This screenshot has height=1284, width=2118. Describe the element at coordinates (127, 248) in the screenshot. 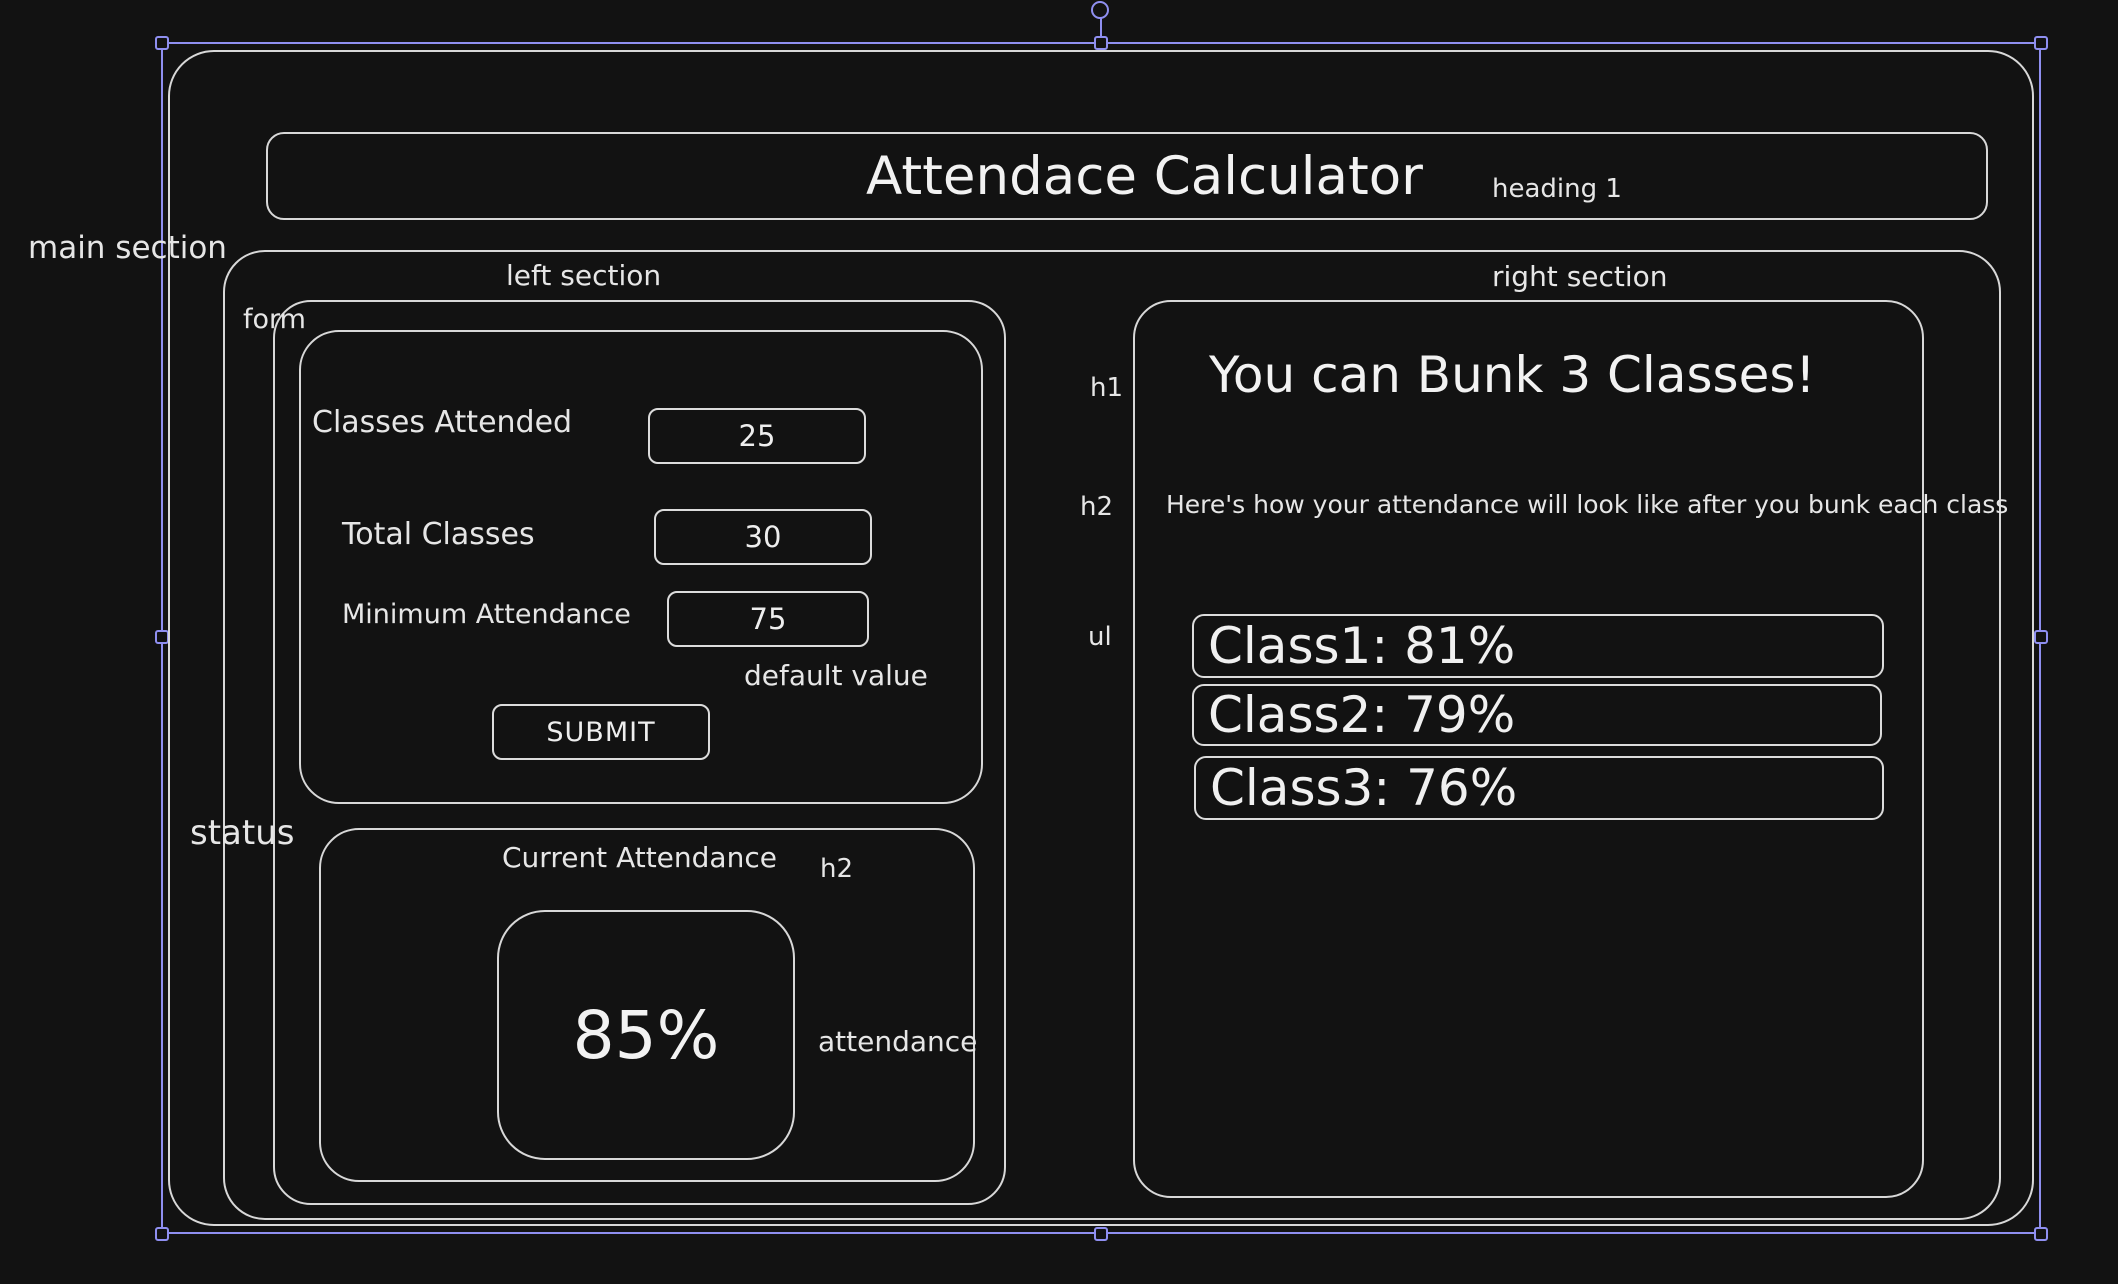

I see `annotation-main-section: main section` at that location.